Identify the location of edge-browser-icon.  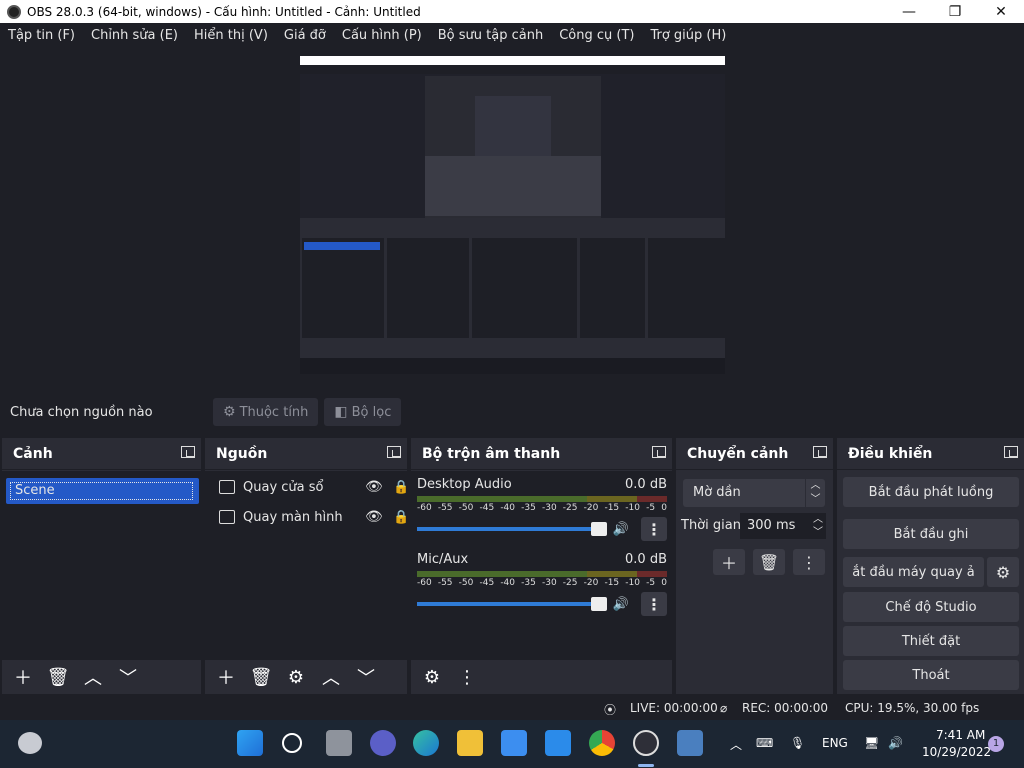
(426, 743).